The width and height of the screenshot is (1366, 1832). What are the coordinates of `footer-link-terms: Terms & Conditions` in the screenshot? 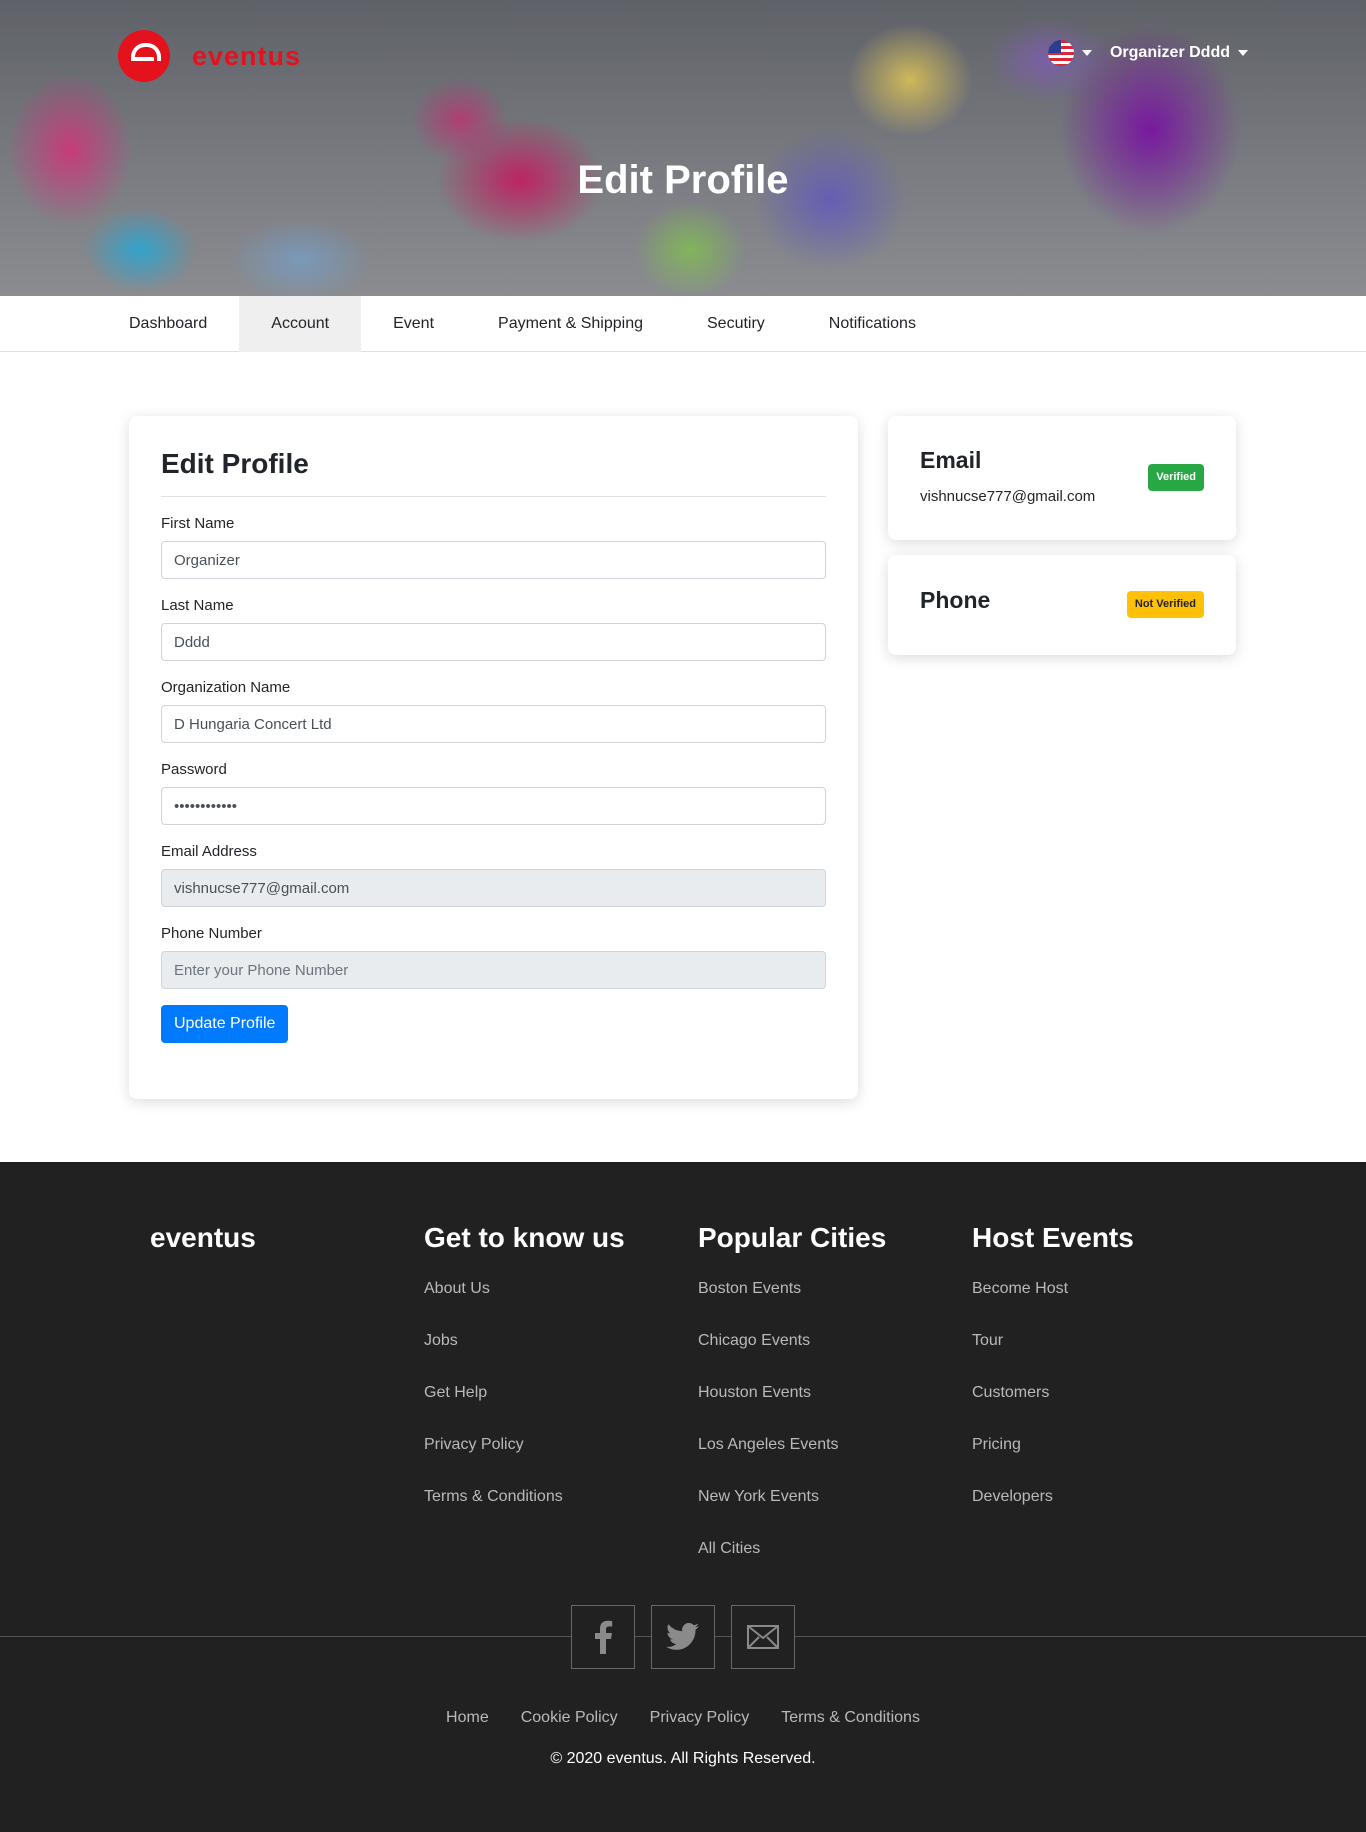 It's located at (524, 1506).